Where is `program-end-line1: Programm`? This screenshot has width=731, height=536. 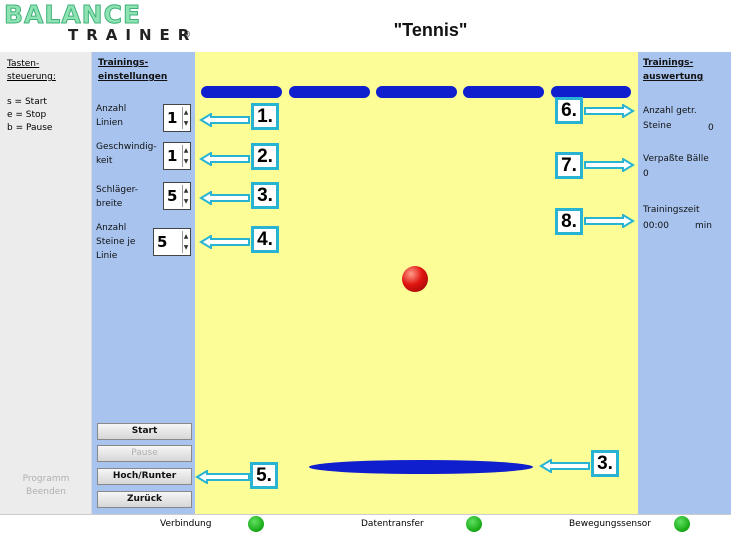 program-end-line1: Programm is located at coordinates (46, 479).